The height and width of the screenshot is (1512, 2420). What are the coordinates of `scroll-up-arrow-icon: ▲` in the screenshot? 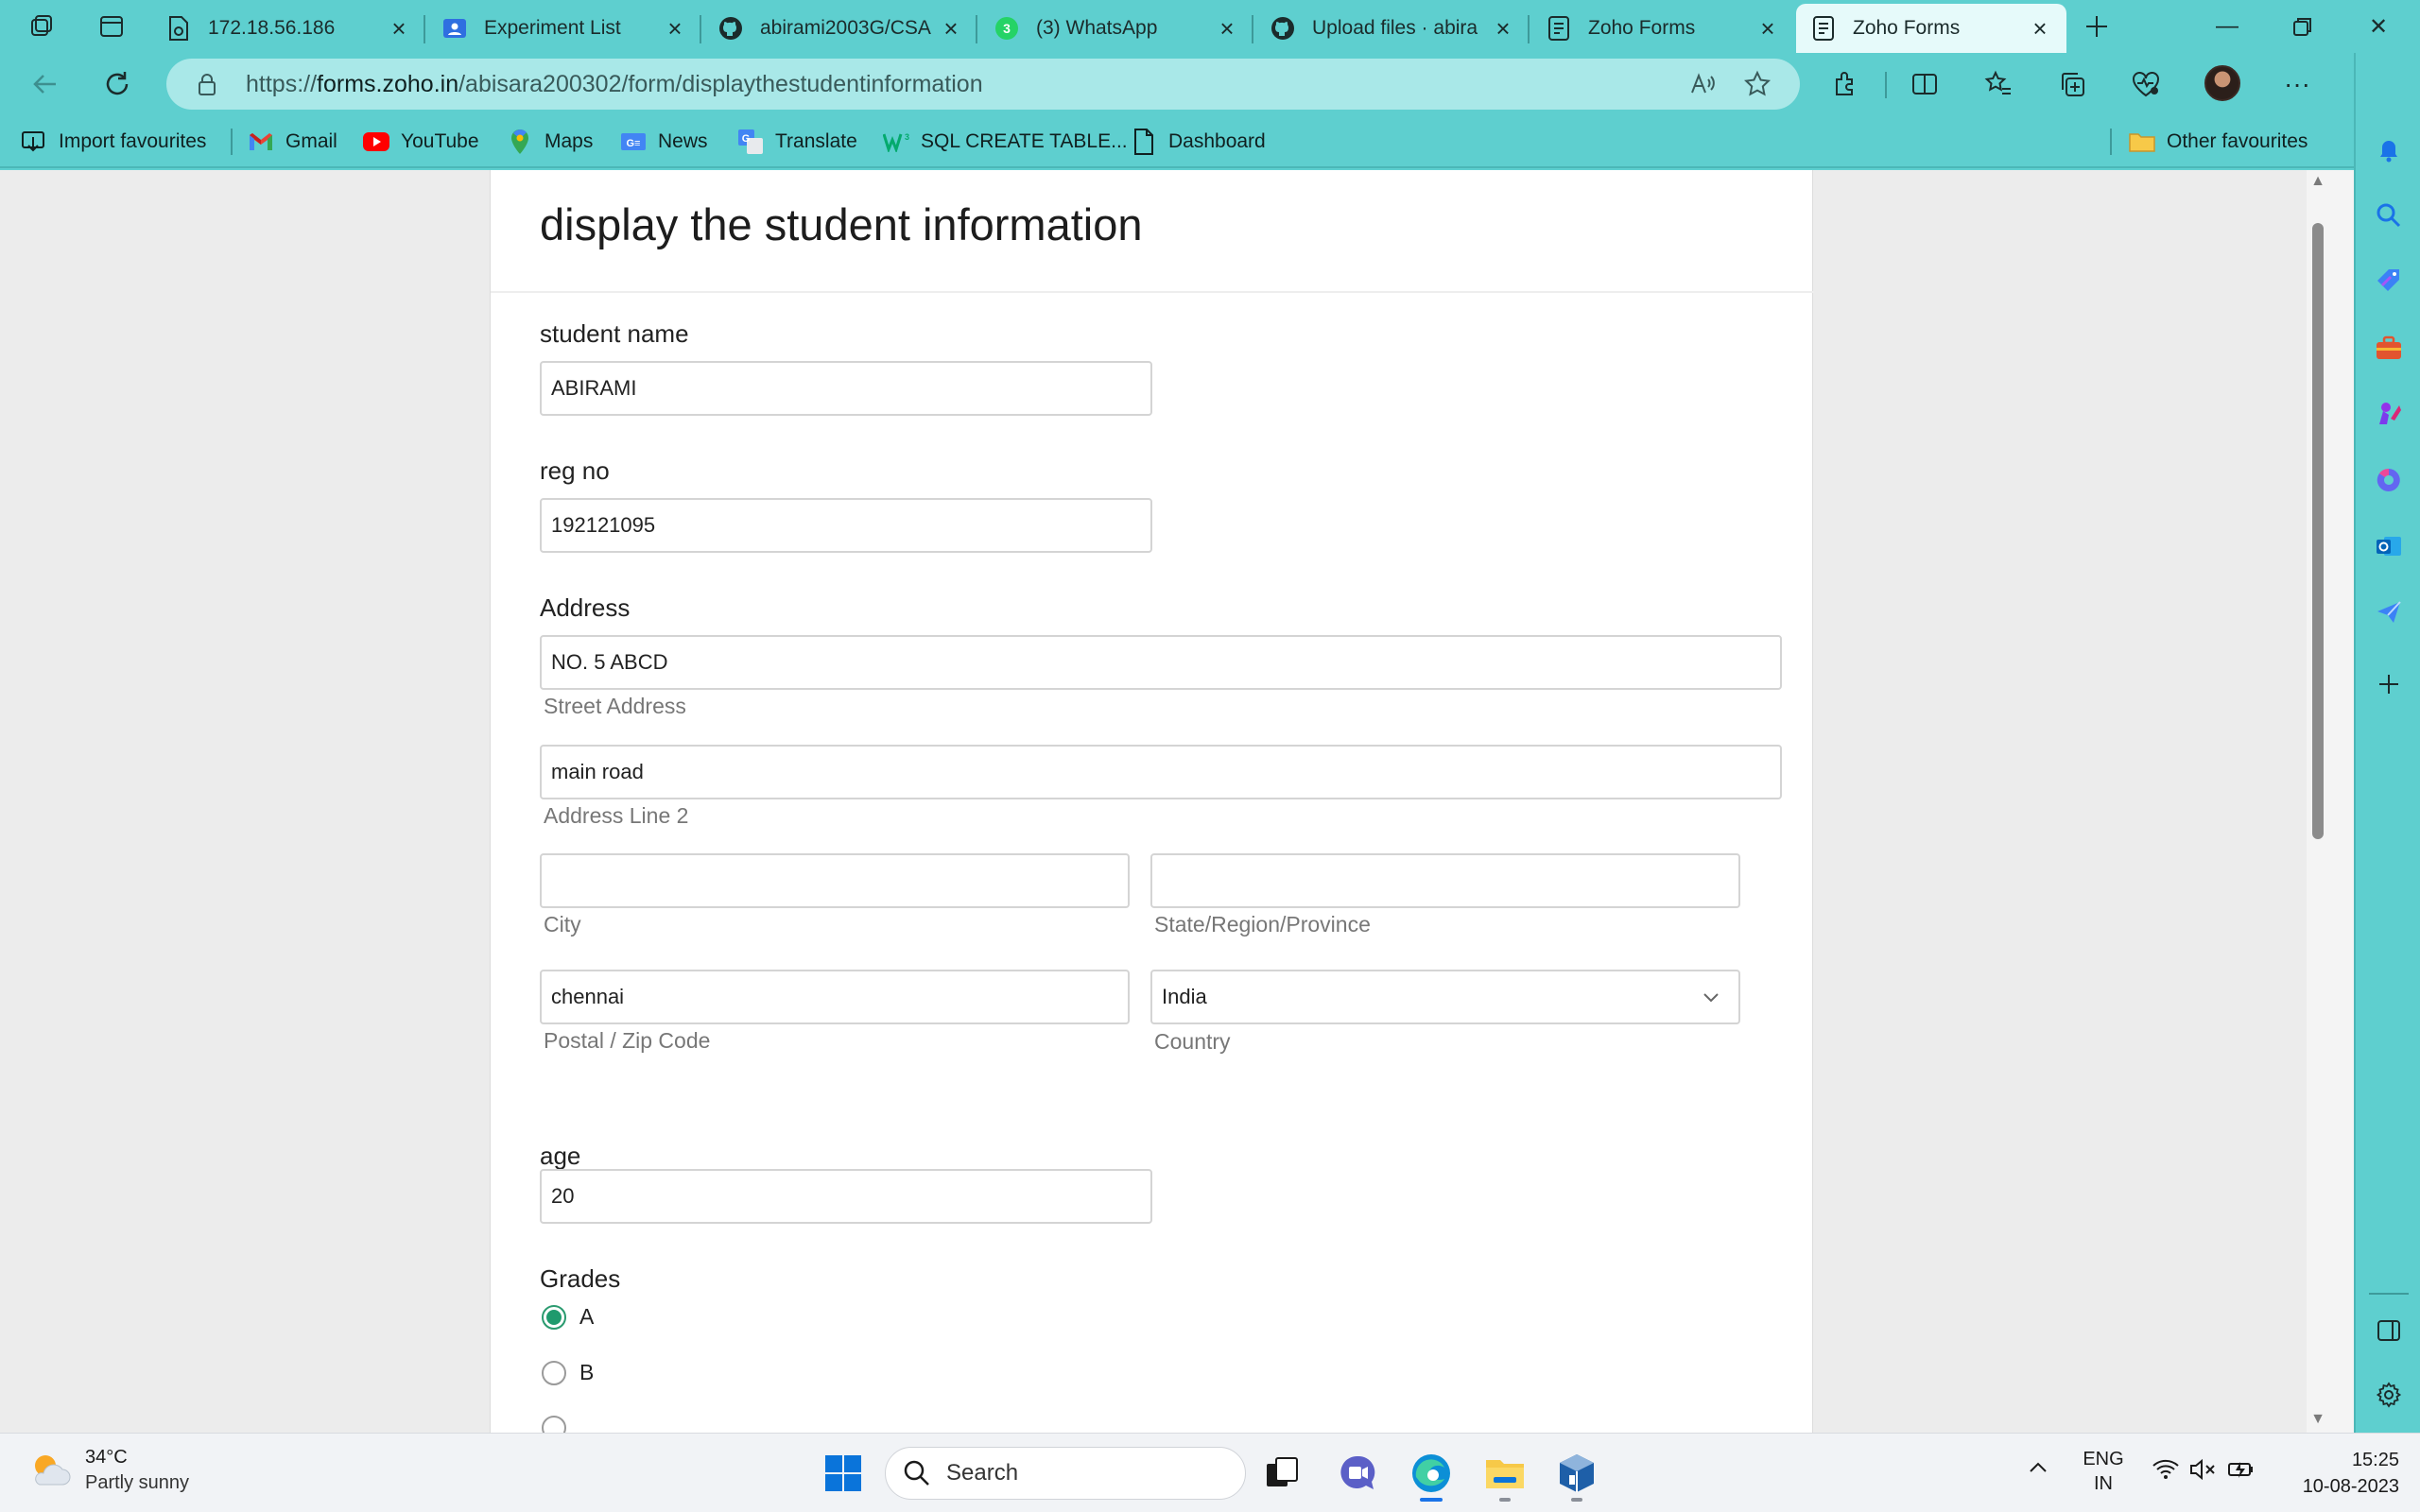 It's located at (2317, 181).